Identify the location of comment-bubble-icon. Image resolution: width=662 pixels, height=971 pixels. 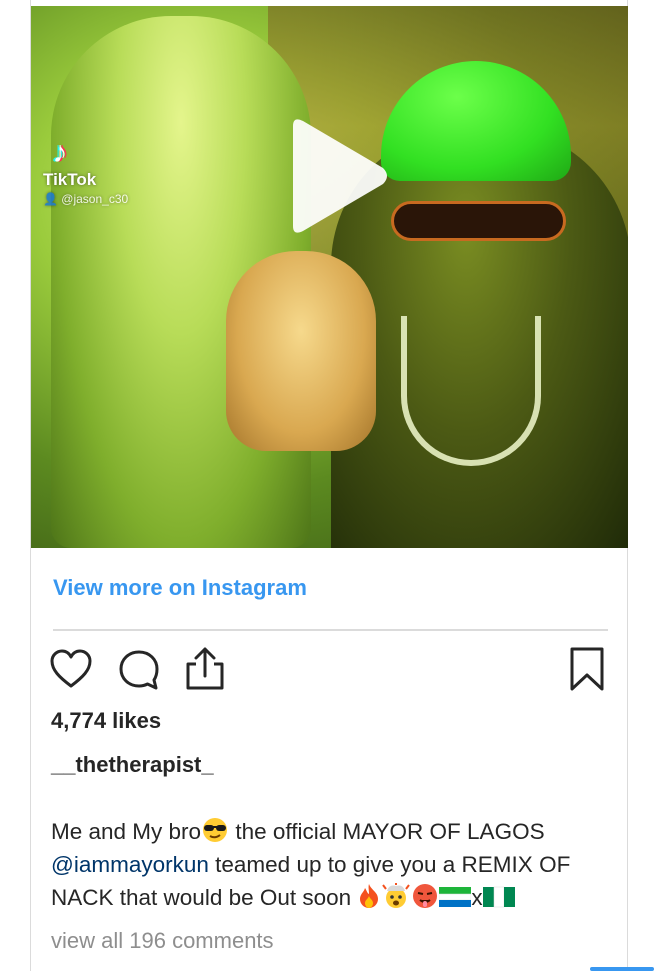
(139, 670).